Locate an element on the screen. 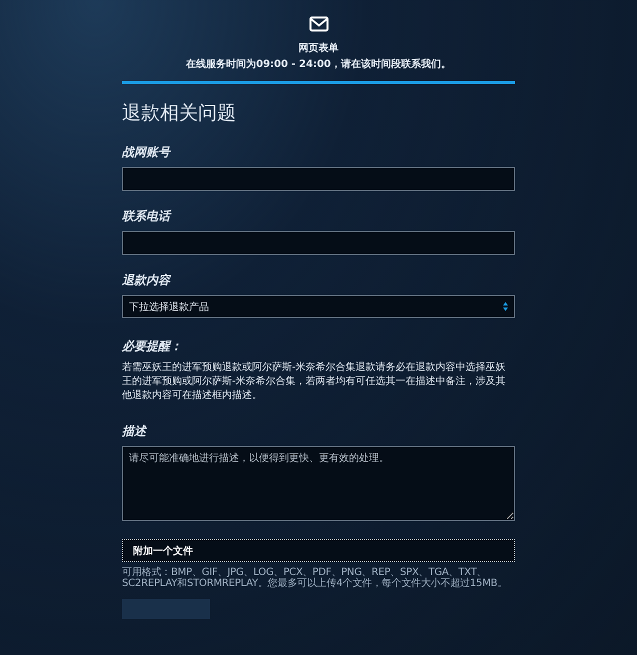 This screenshot has height=655, width=637. field-label: 联系电话 is located at coordinates (147, 216).